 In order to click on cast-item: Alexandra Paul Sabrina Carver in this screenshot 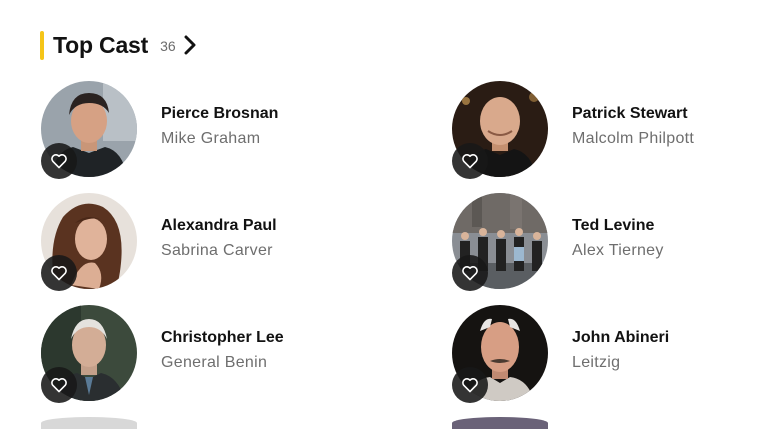, I will do `click(206, 242)`.